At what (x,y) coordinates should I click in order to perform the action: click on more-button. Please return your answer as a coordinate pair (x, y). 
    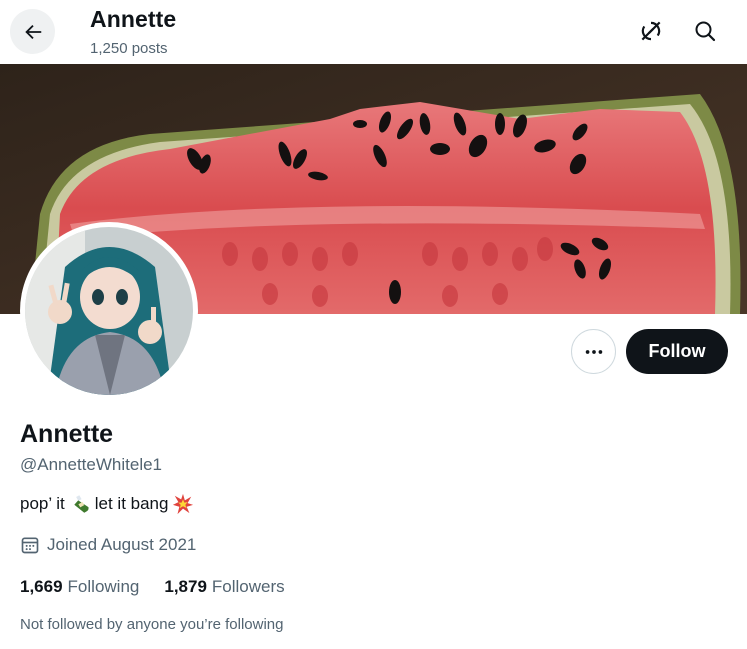
    Looking at the image, I should click on (593, 351).